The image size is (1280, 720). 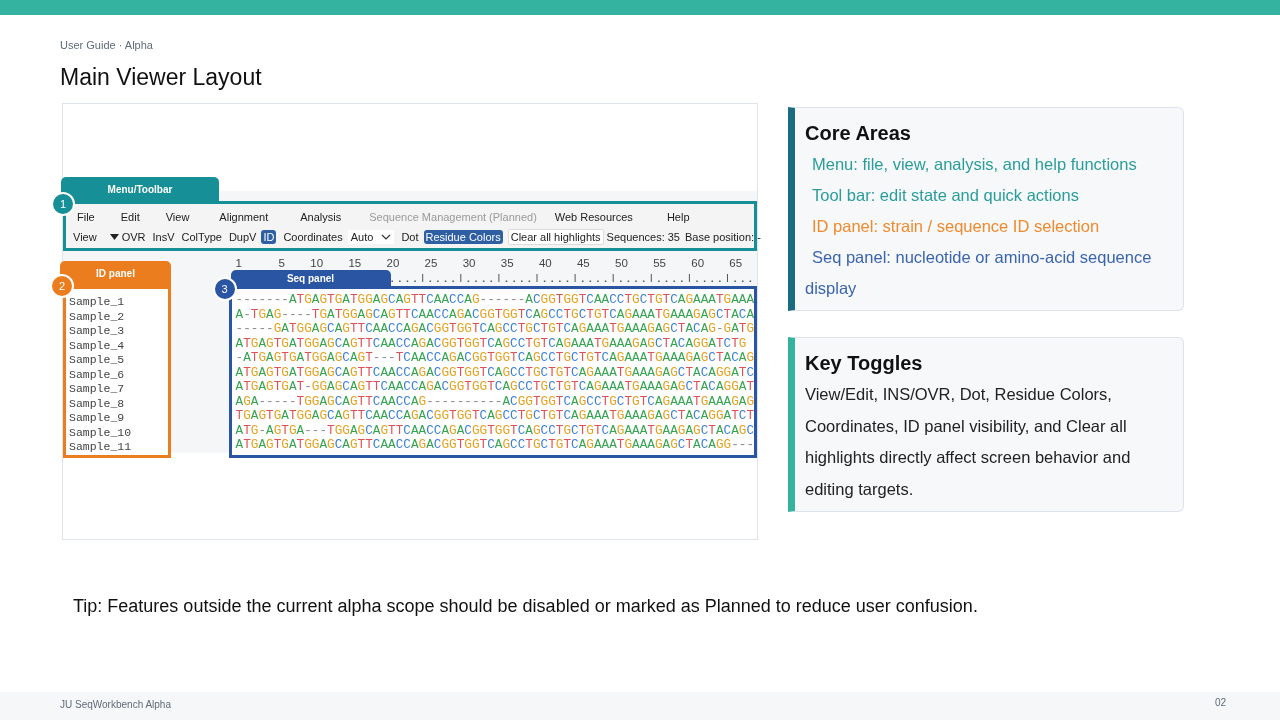 I want to click on sequence-row: ATGAGTGATGGAGCAGTTCAACCAGACGGTGGTCAGCCTGTCAGAAATGAAAGAGCTACAGGATCTG, so click(x=491, y=343).